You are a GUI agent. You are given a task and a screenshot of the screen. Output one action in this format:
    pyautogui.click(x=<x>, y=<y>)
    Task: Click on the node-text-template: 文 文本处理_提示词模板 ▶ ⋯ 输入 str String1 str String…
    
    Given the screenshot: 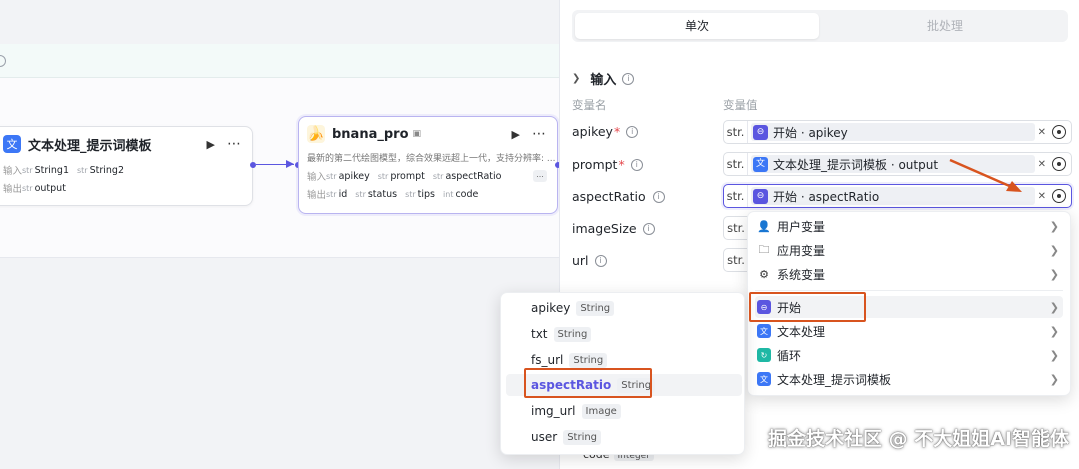 What is the action you would take?
    pyautogui.click(x=126, y=166)
    